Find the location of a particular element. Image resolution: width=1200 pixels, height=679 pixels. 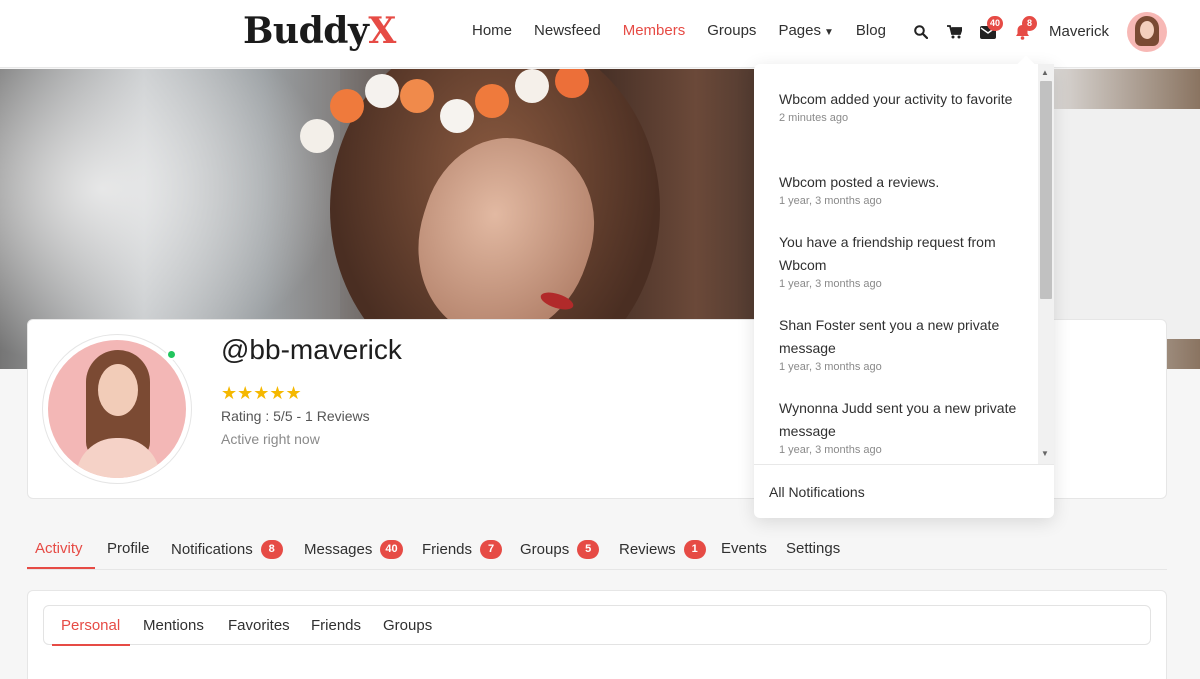

main-nav: Home Newsfeed Members Groups Pages ▼ Blog is located at coordinates (690, 30).